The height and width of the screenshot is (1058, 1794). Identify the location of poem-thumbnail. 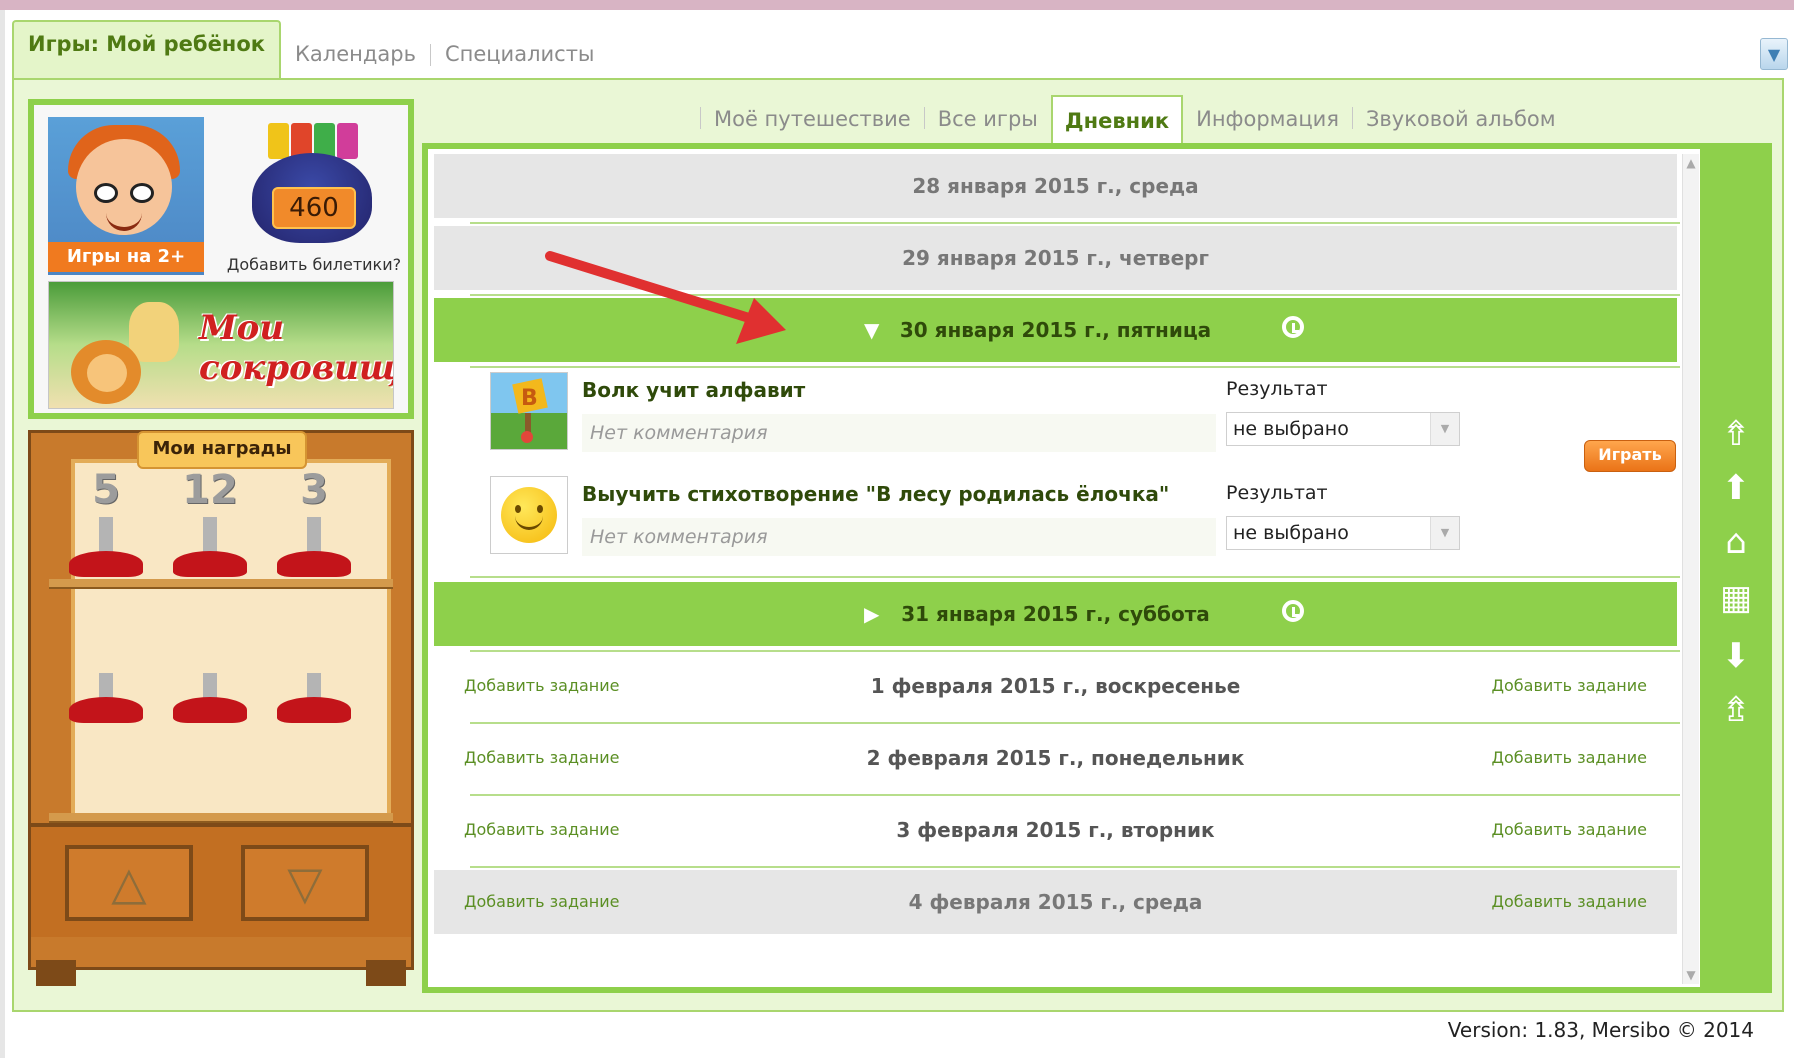
(529, 515).